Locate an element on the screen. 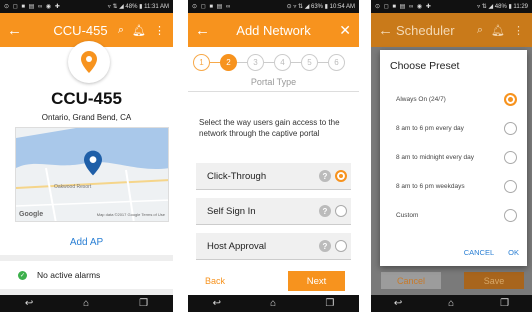 This screenshot has height=312, width=532. option-label: Click-Through is located at coordinates (237, 176).